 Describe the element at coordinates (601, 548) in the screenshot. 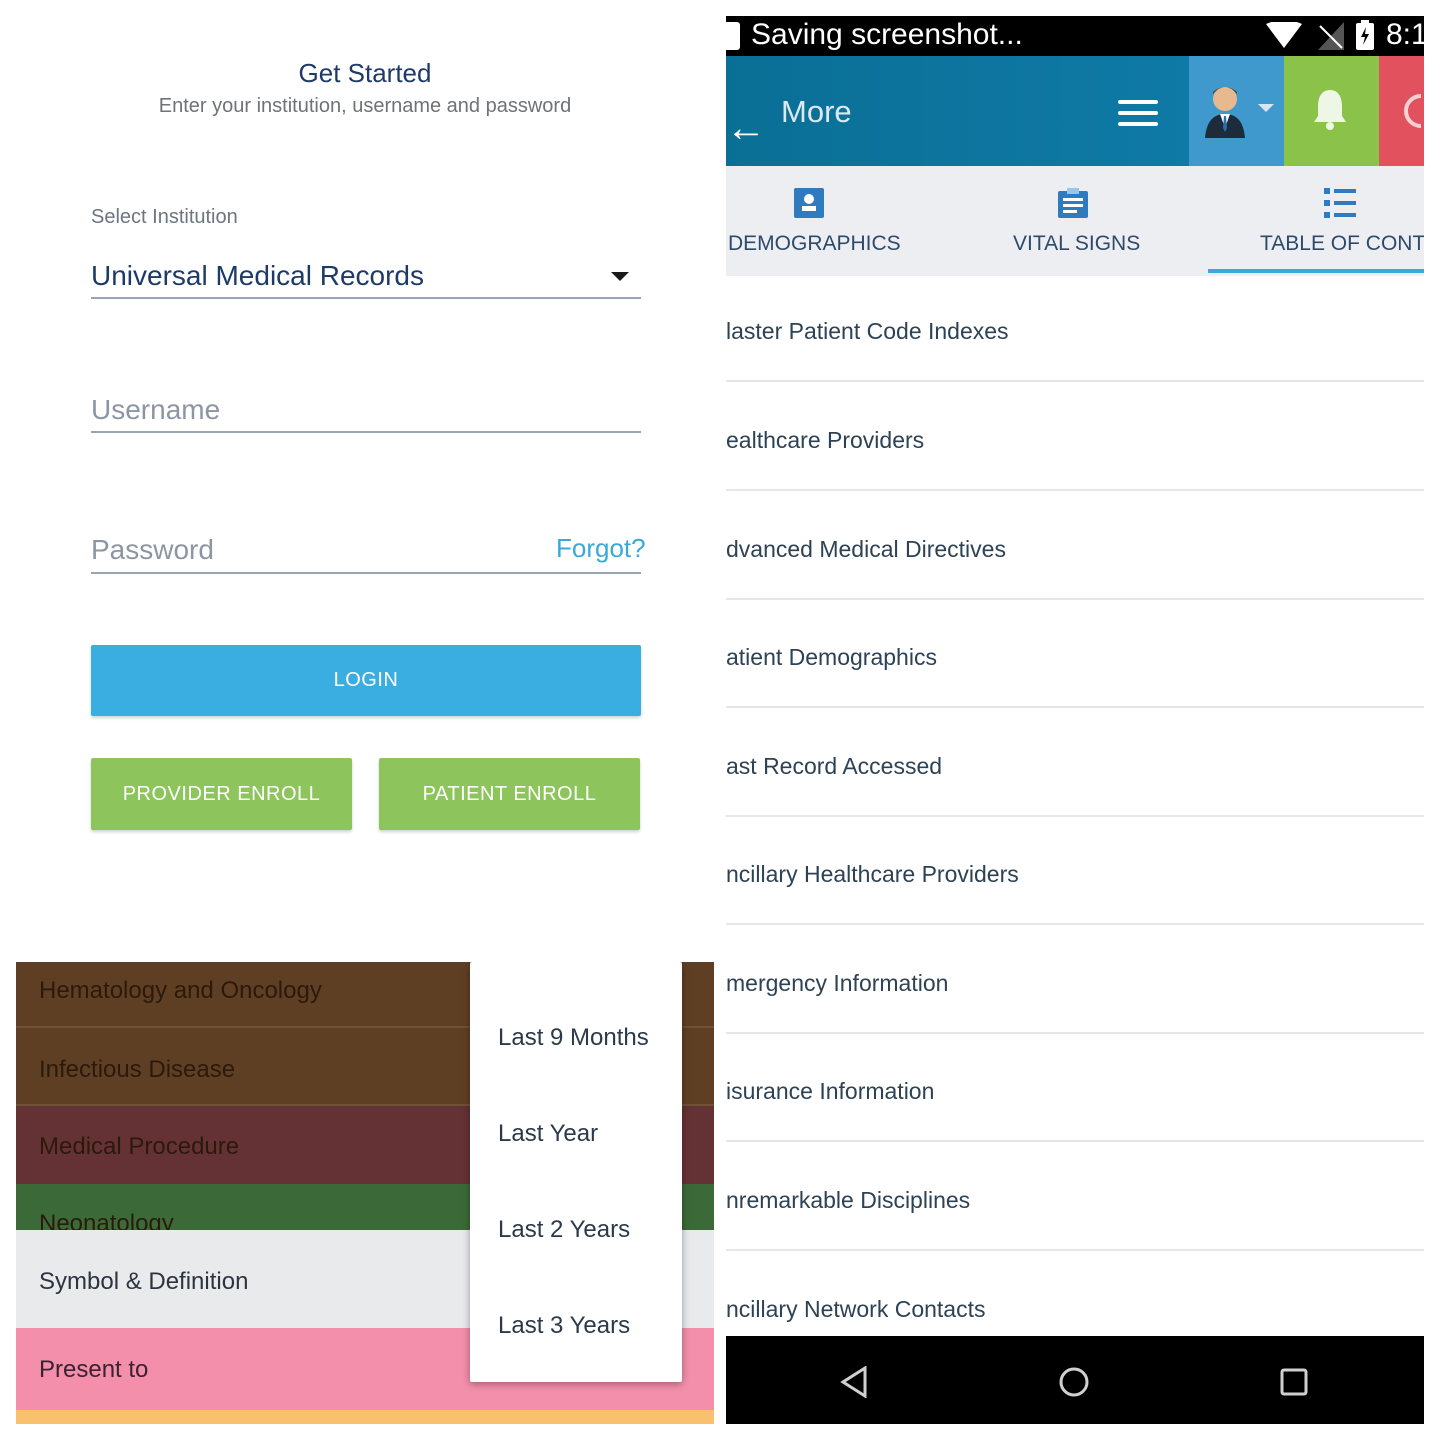

I see `forgot-password-link: Forgot?` at that location.